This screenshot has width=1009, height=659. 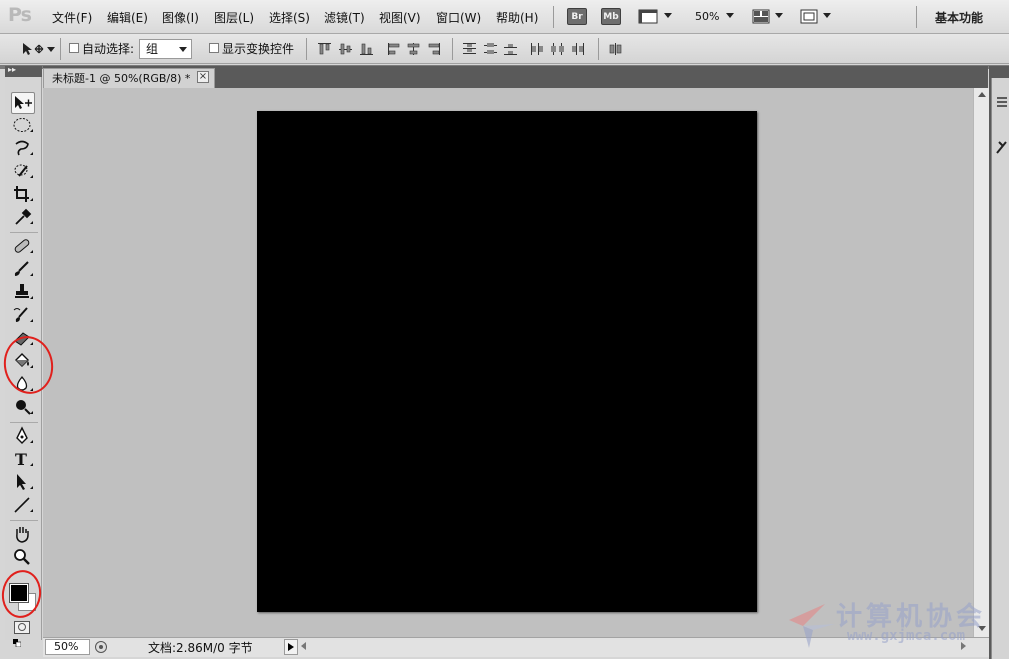 I want to click on panel-grip-icon, so click(x=1001, y=103).